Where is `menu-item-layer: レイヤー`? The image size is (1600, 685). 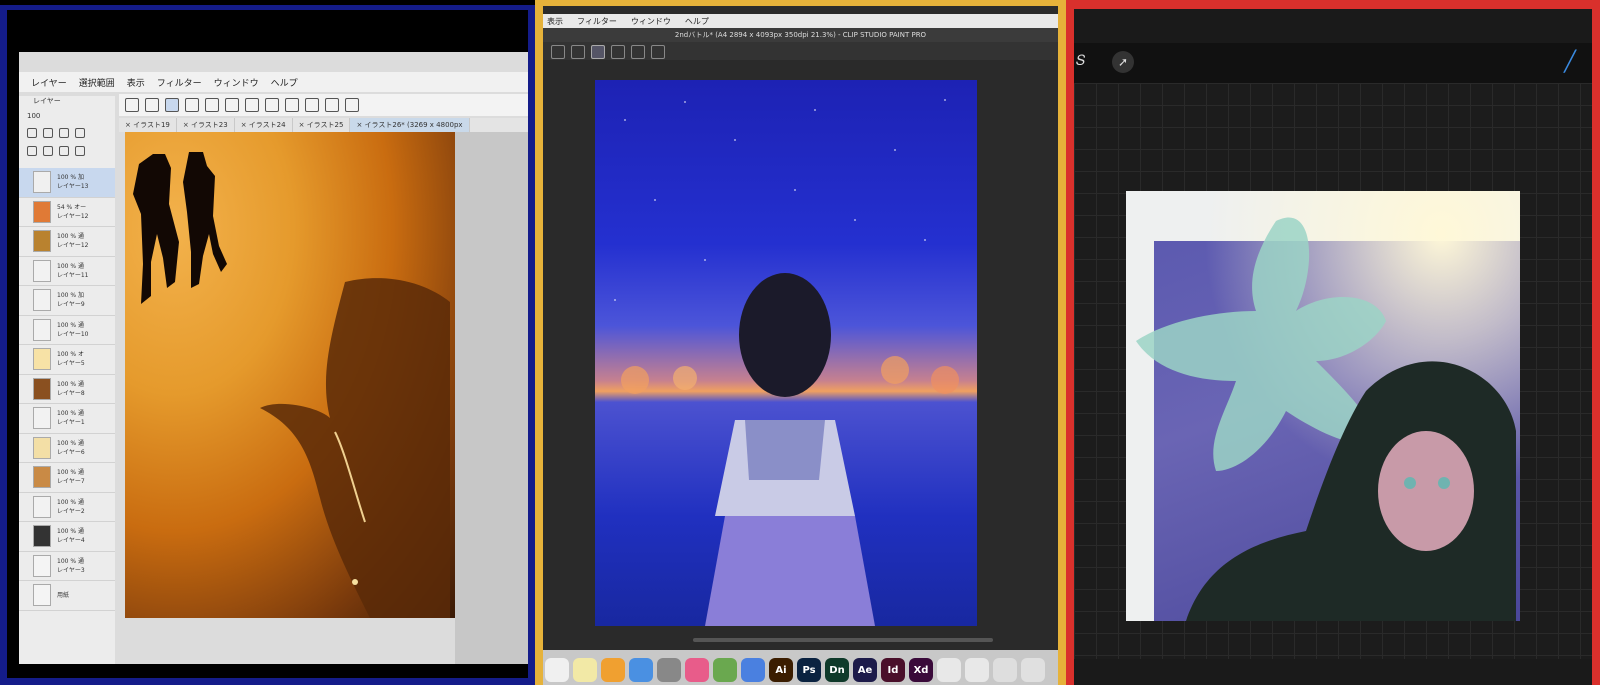
menu-item-layer: レイヤー is located at coordinates (49, 82).